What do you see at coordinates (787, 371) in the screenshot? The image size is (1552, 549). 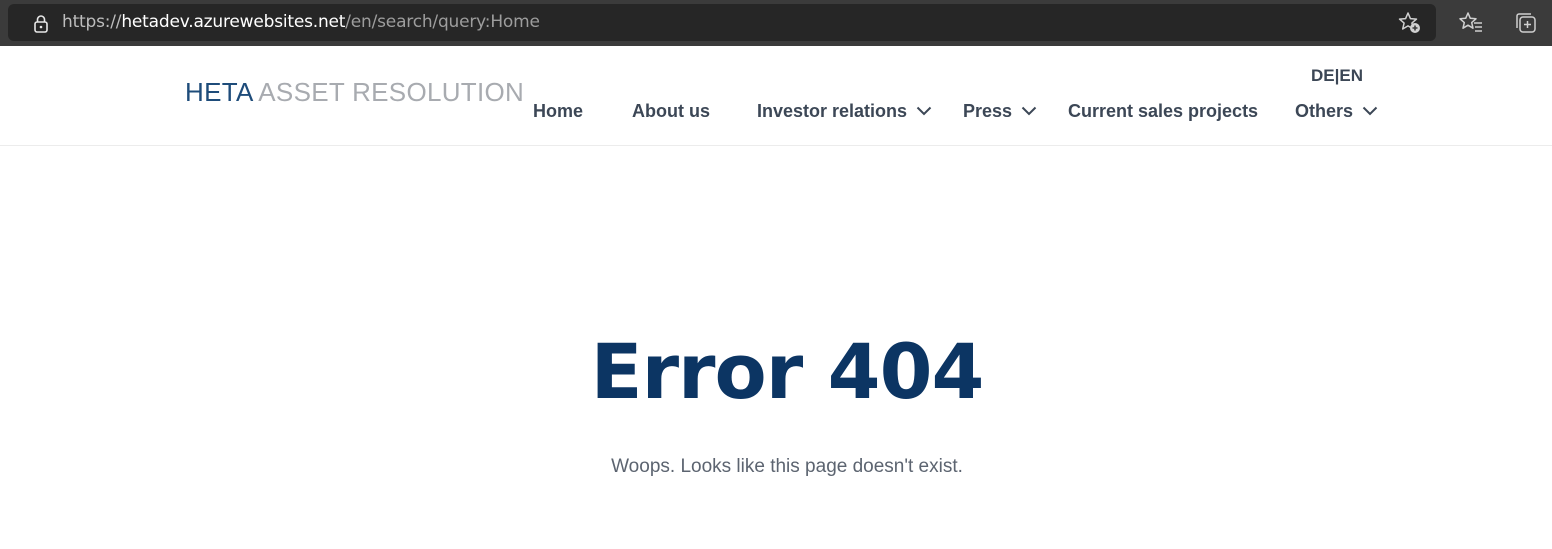 I see `error-title: Error 404` at bounding box center [787, 371].